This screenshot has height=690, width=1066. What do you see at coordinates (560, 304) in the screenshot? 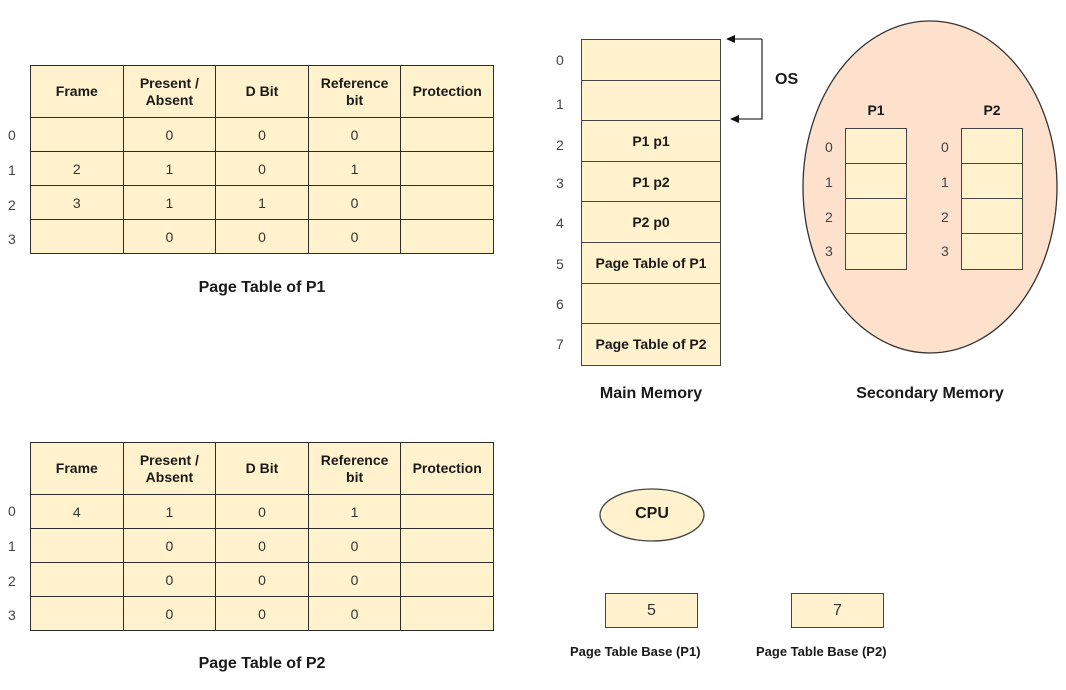
I see `frame-index: 6` at bounding box center [560, 304].